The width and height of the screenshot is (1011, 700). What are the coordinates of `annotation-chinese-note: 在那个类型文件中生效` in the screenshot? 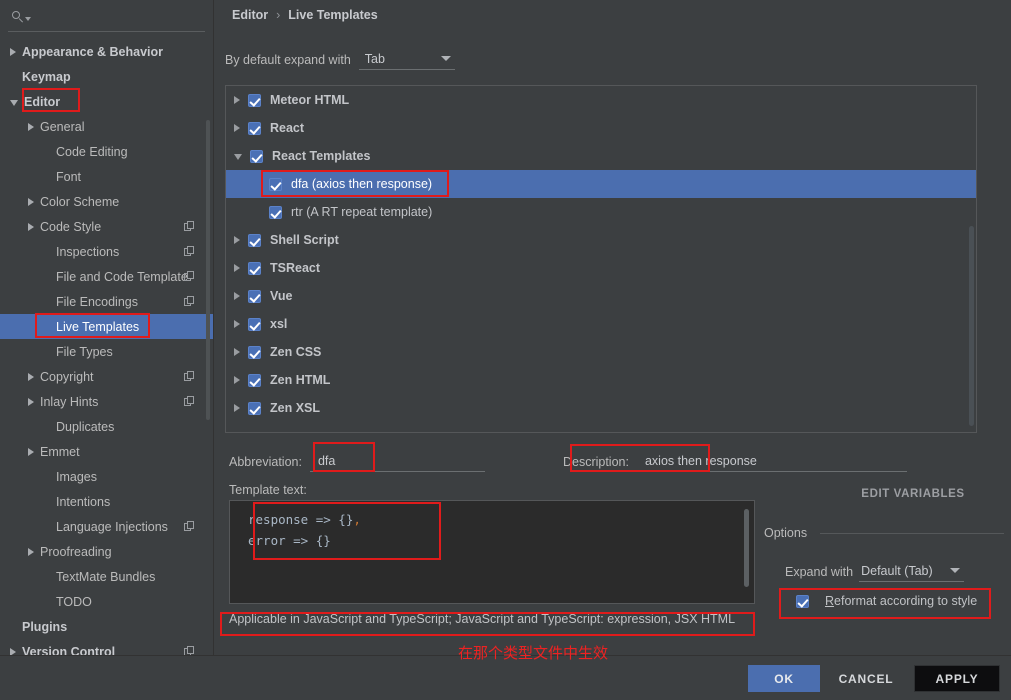 It's located at (533, 653).